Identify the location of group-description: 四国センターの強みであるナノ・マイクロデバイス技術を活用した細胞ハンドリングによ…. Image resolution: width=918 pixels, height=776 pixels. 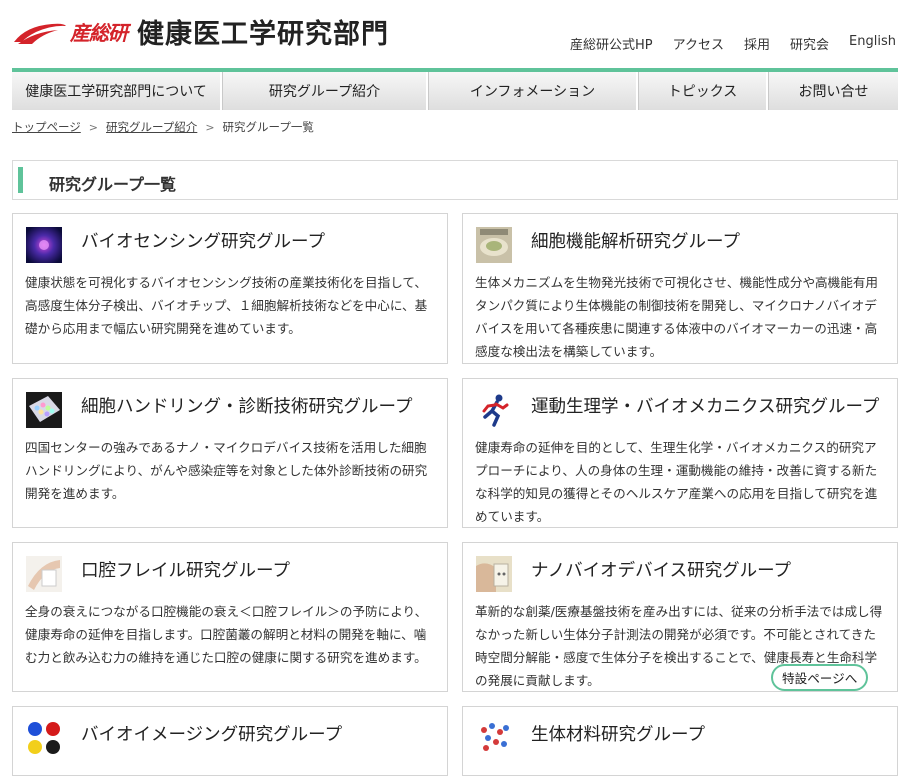
(226, 470).